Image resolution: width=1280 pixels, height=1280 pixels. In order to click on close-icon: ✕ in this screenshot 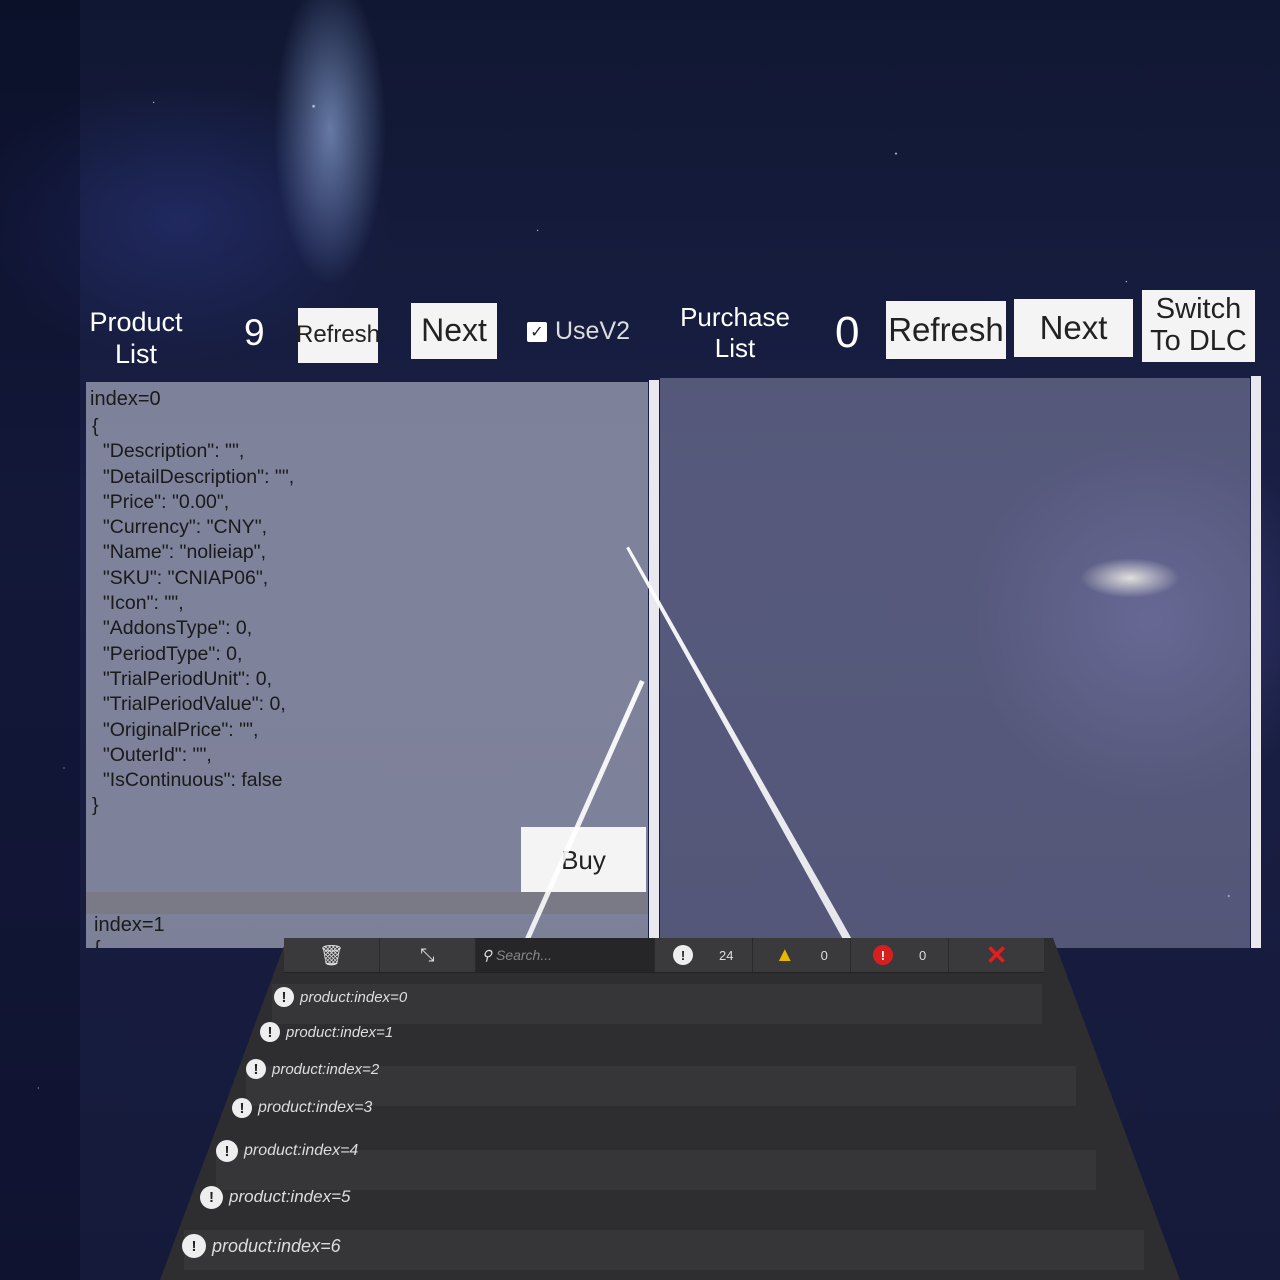, I will do `click(996, 954)`.